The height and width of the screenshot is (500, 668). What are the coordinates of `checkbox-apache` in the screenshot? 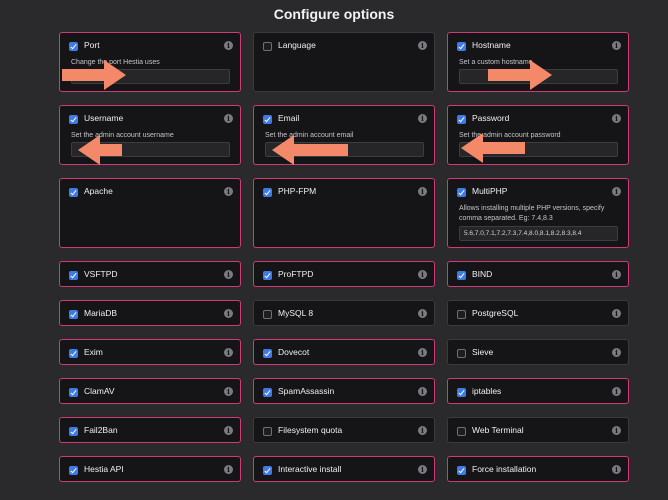 It's located at (73, 192).